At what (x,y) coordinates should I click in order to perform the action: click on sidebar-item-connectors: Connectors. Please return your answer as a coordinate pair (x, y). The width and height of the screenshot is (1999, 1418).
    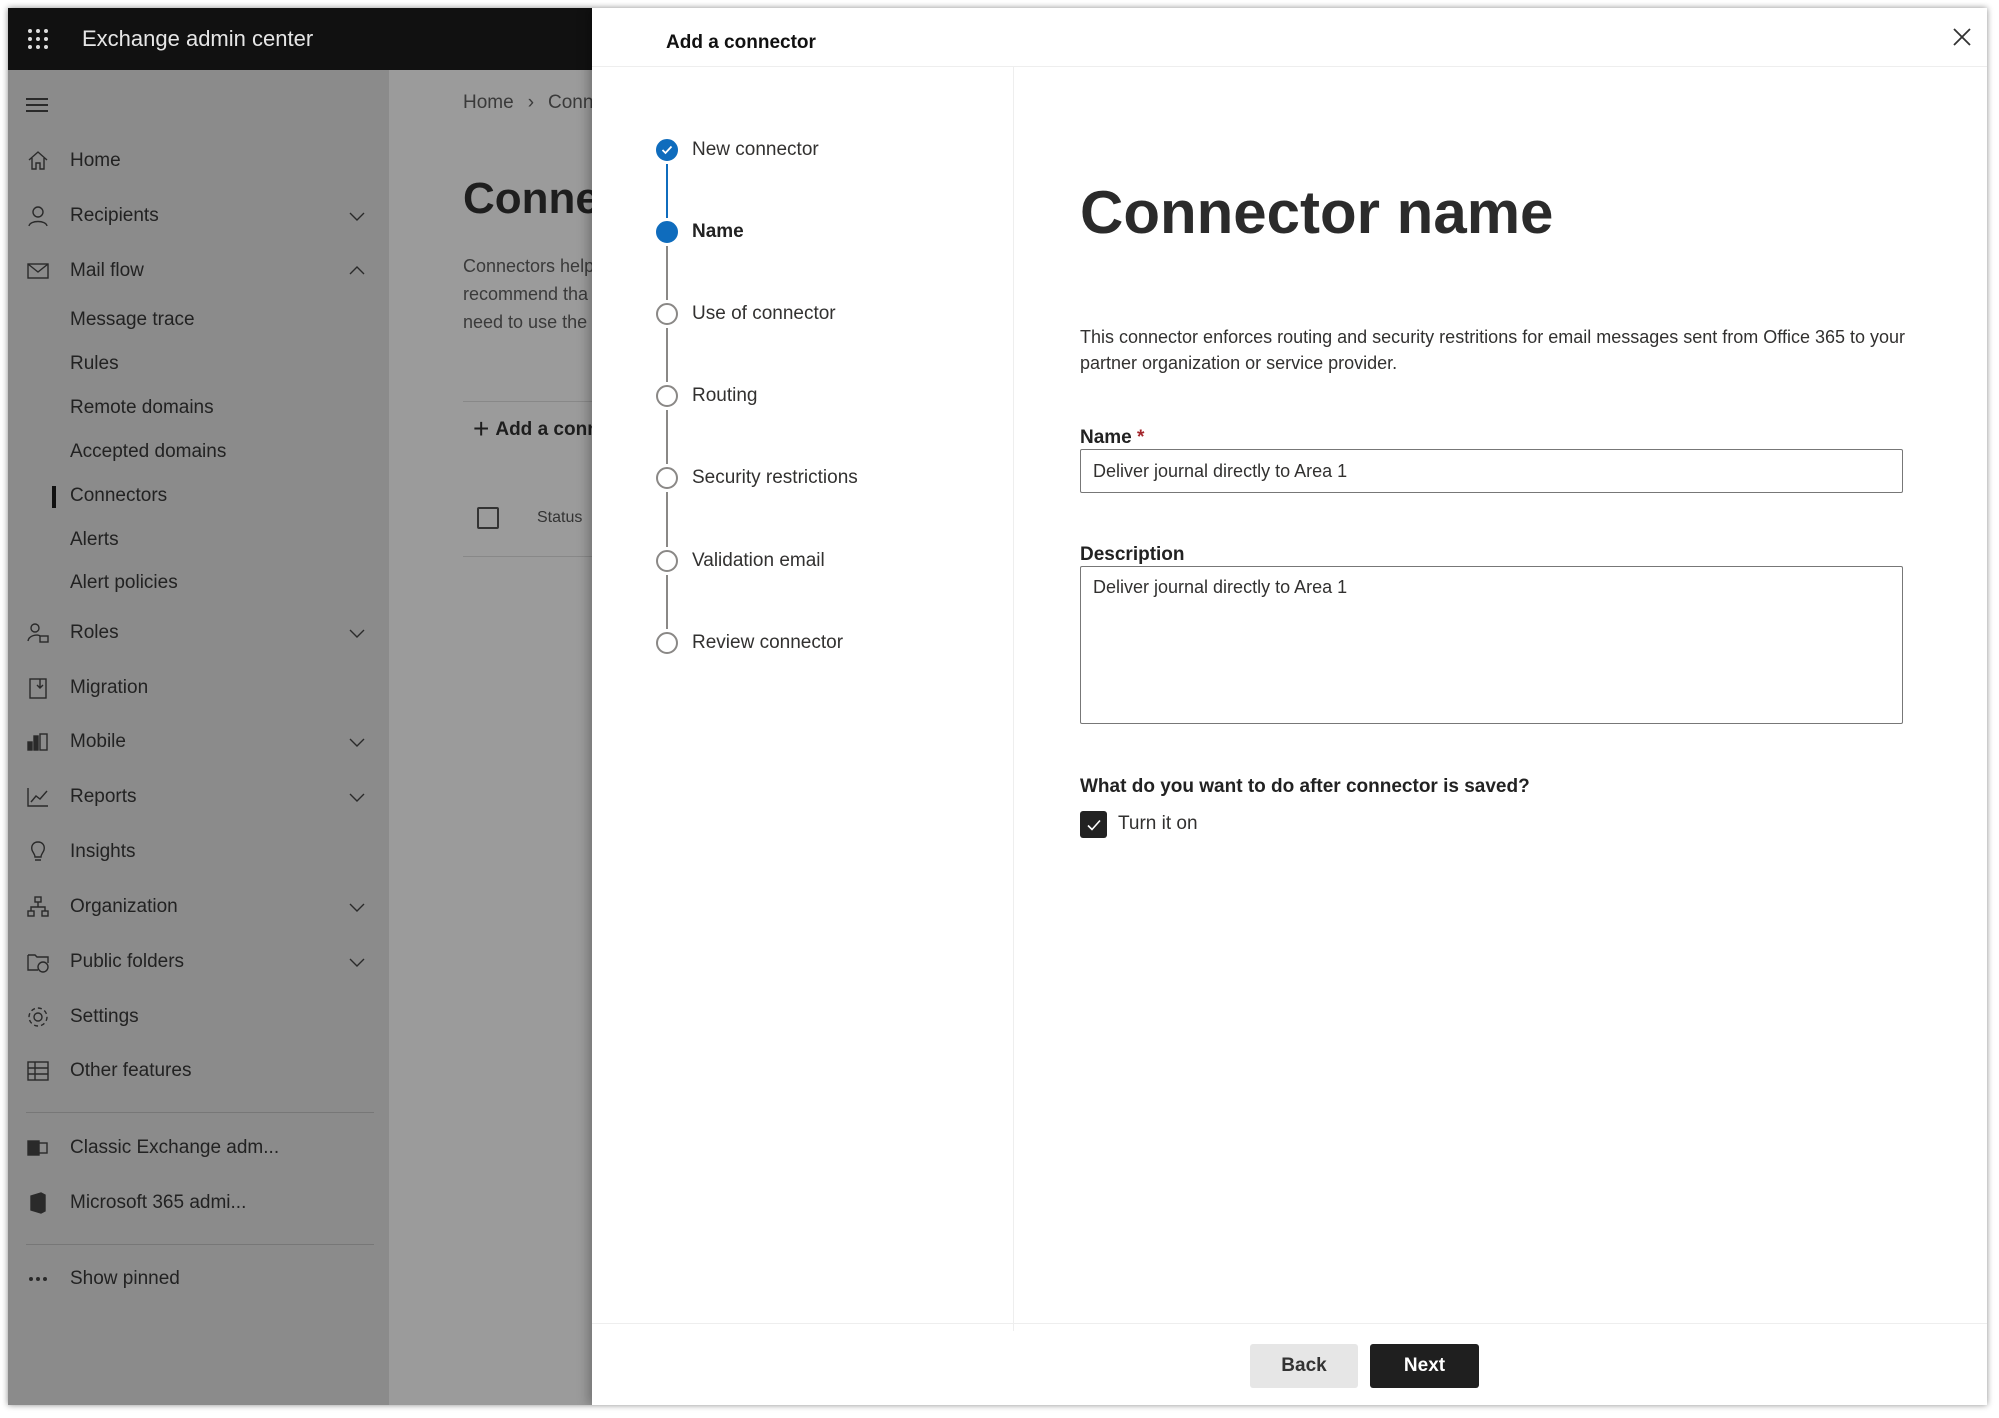
    Looking at the image, I should click on (198, 496).